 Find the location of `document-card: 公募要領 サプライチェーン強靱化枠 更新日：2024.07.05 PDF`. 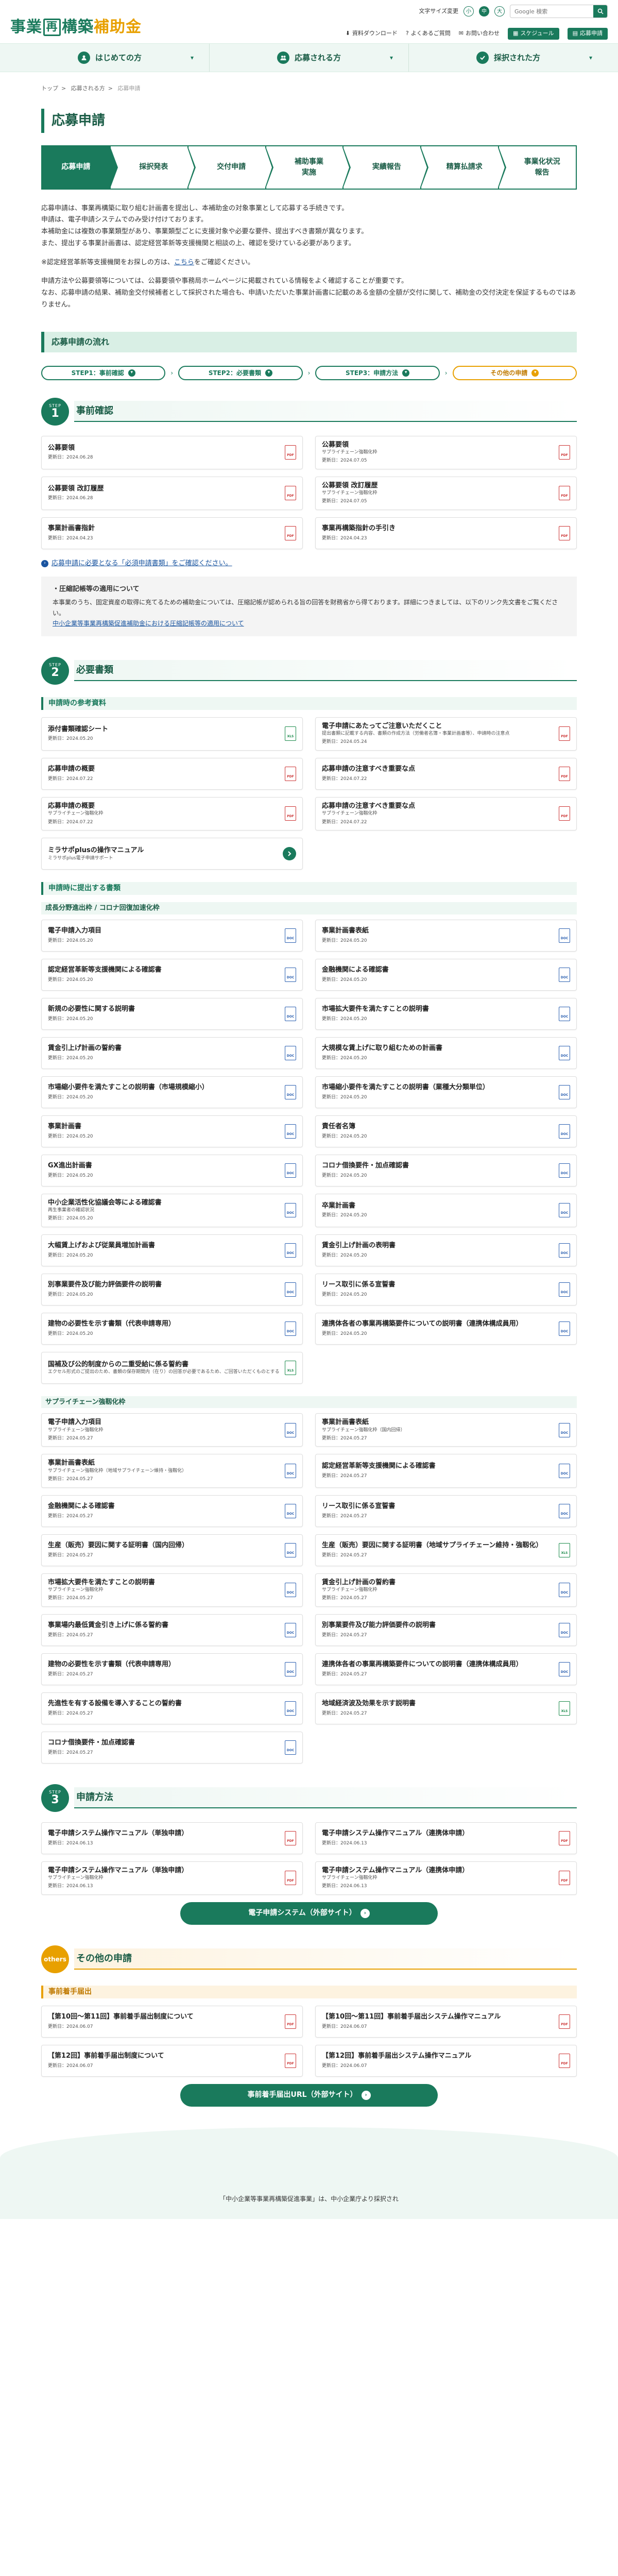

document-card: 公募要領 サプライチェーン強靱化枠 更新日：2024.07.05 PDF is located at coordinates (446, 452).